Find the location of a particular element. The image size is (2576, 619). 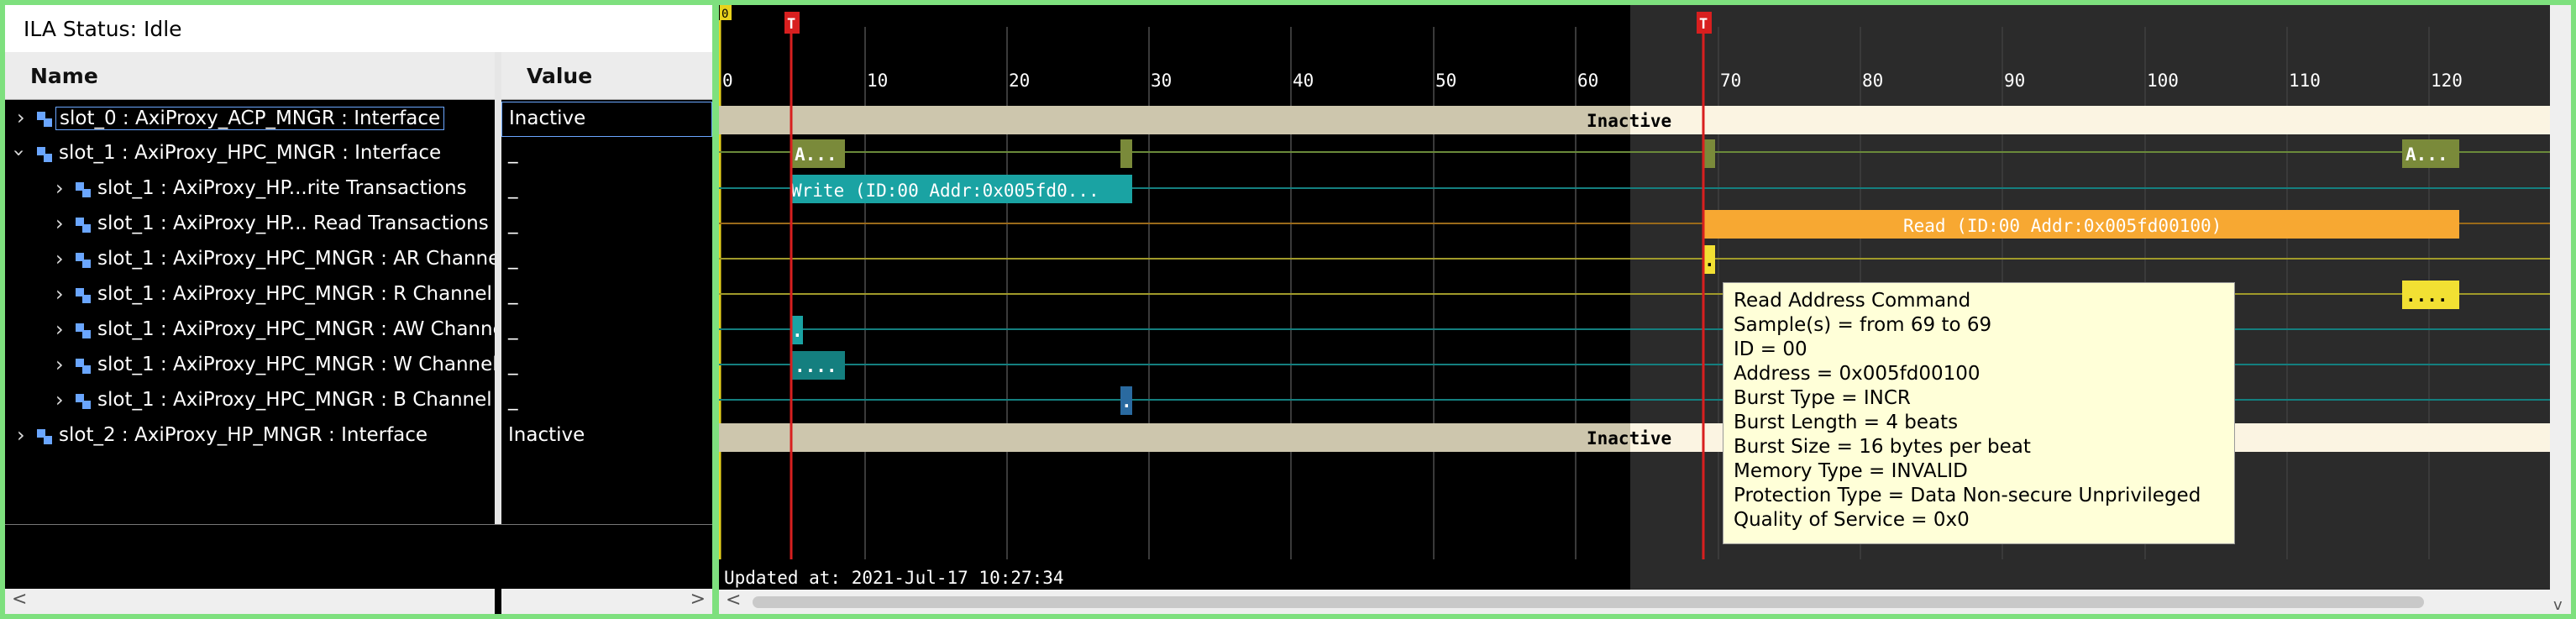

tree-row-label: slot_1 : AxiProxy_HPC_MNGR : R Channel is located at coordinates (294, 294).